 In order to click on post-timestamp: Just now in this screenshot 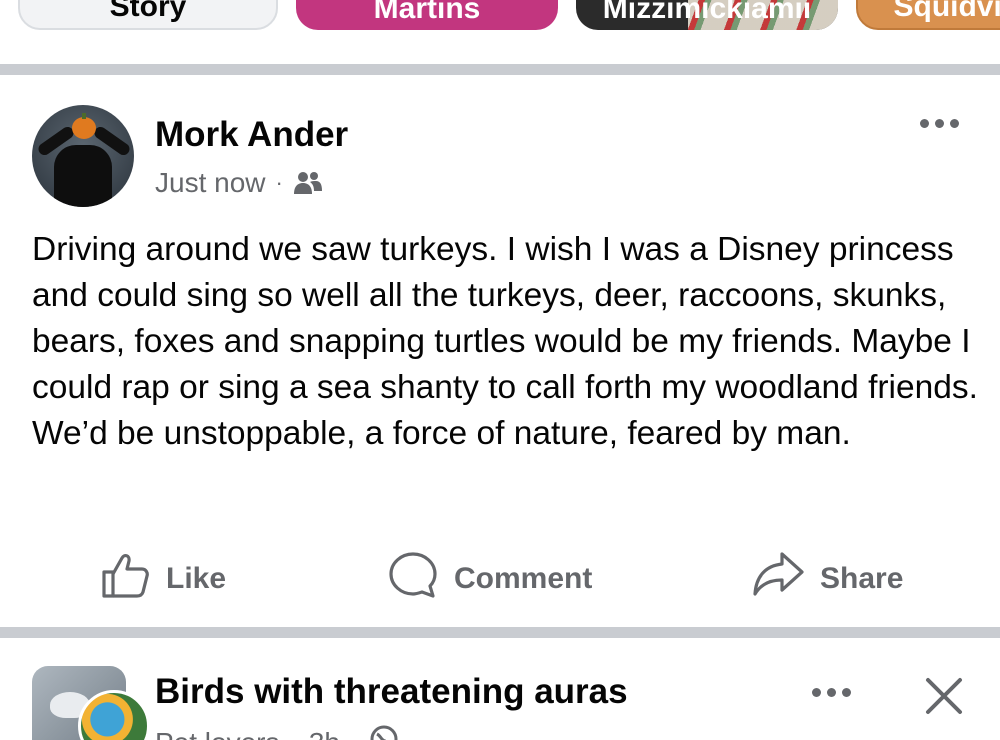, I will do `click(210, 183)`.